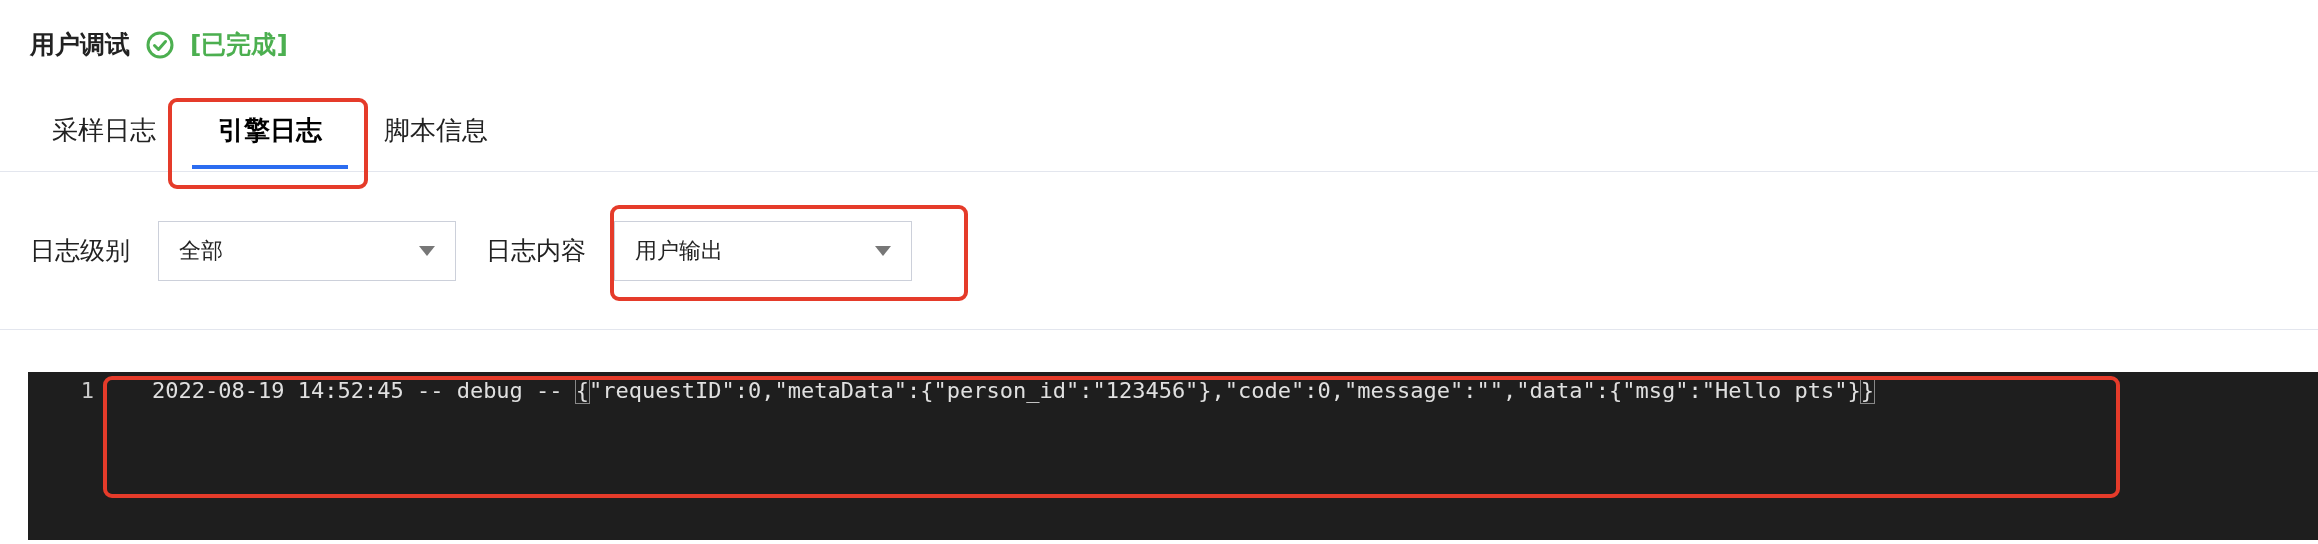  I want to click on page-title: 用户调试, so click(80, 45).